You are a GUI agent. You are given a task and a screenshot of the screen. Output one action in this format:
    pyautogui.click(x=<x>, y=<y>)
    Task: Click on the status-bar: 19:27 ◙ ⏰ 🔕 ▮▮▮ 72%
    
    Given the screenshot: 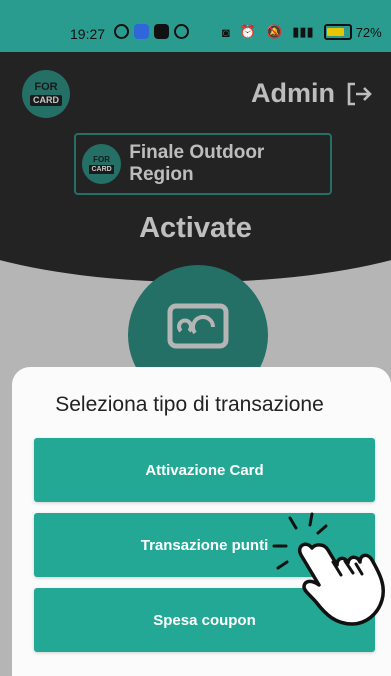 What is the action you would take?
    pyautogui.click(x=195, y=26)
    